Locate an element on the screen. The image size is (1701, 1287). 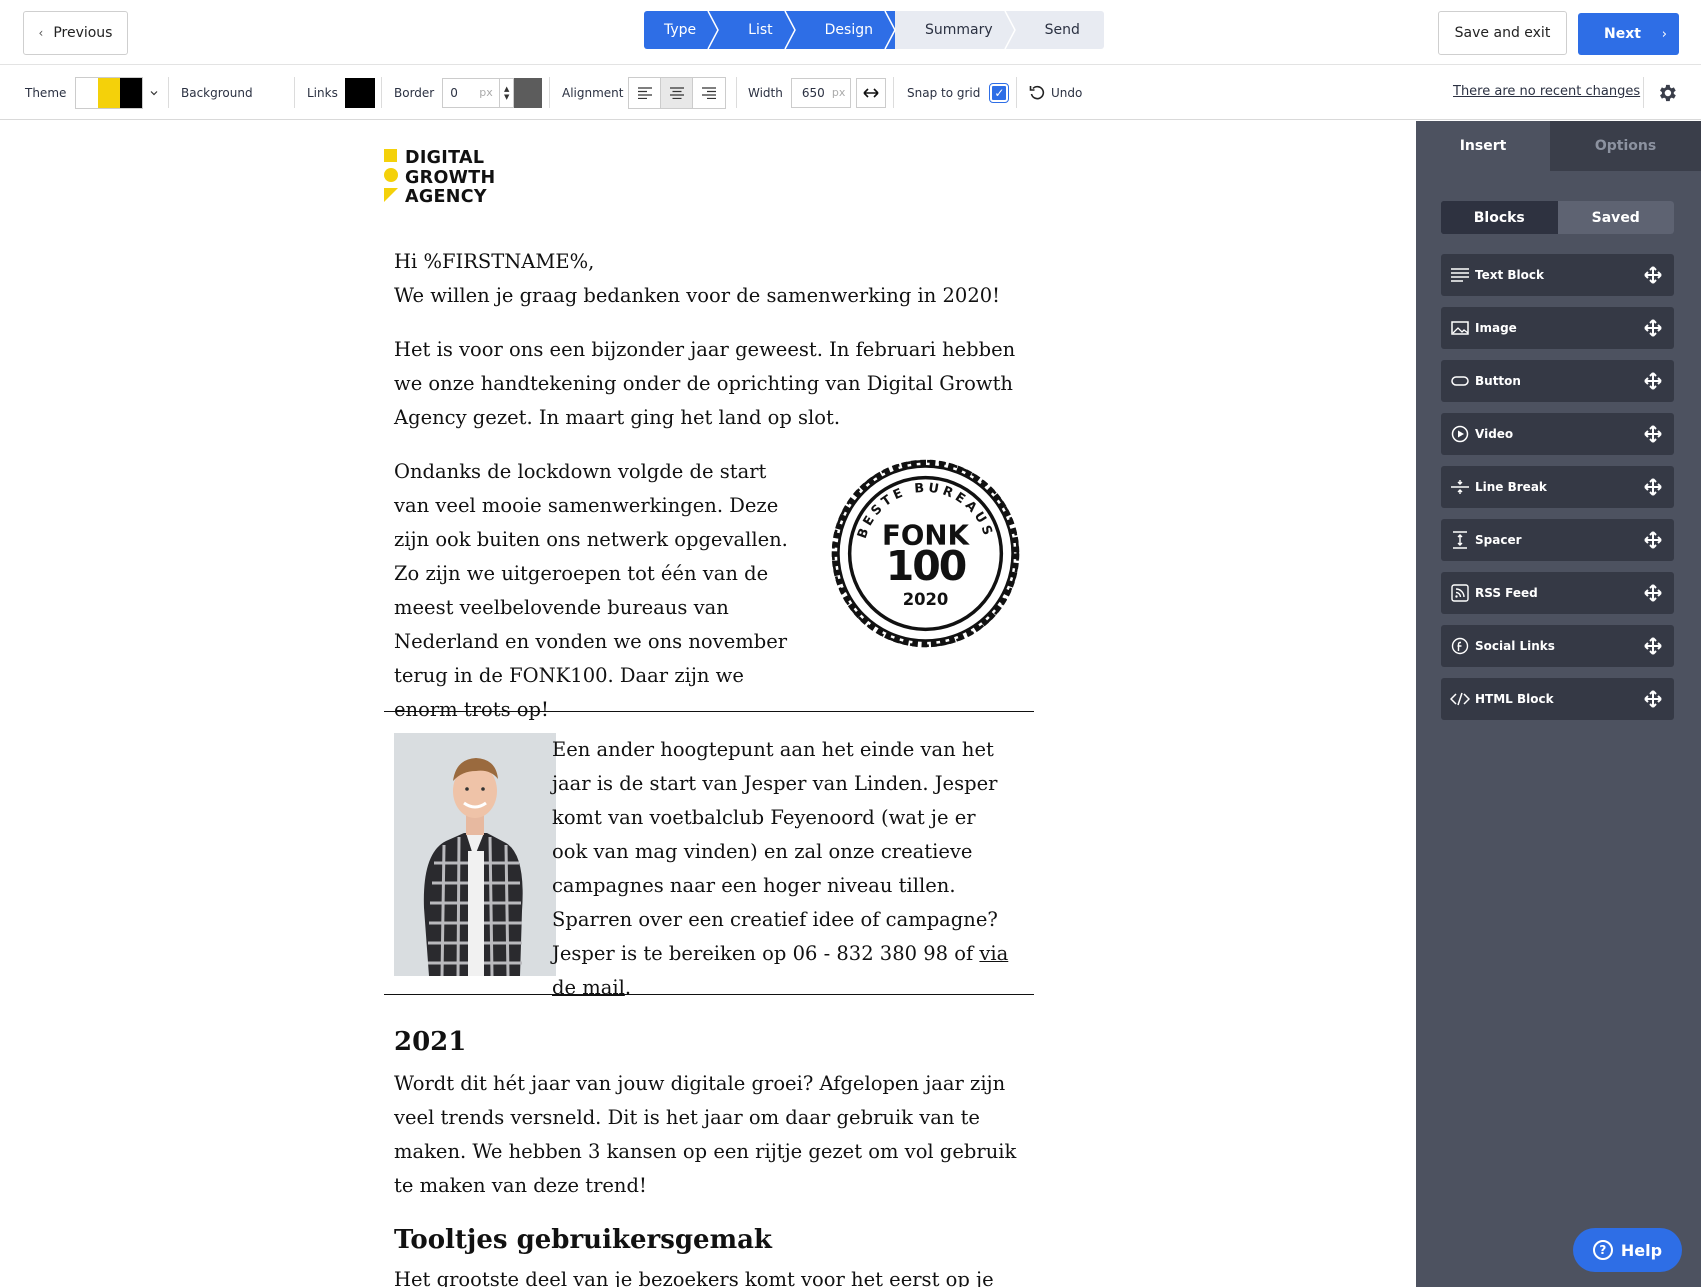
step-separator-icon is located at coordinates (890, 30).